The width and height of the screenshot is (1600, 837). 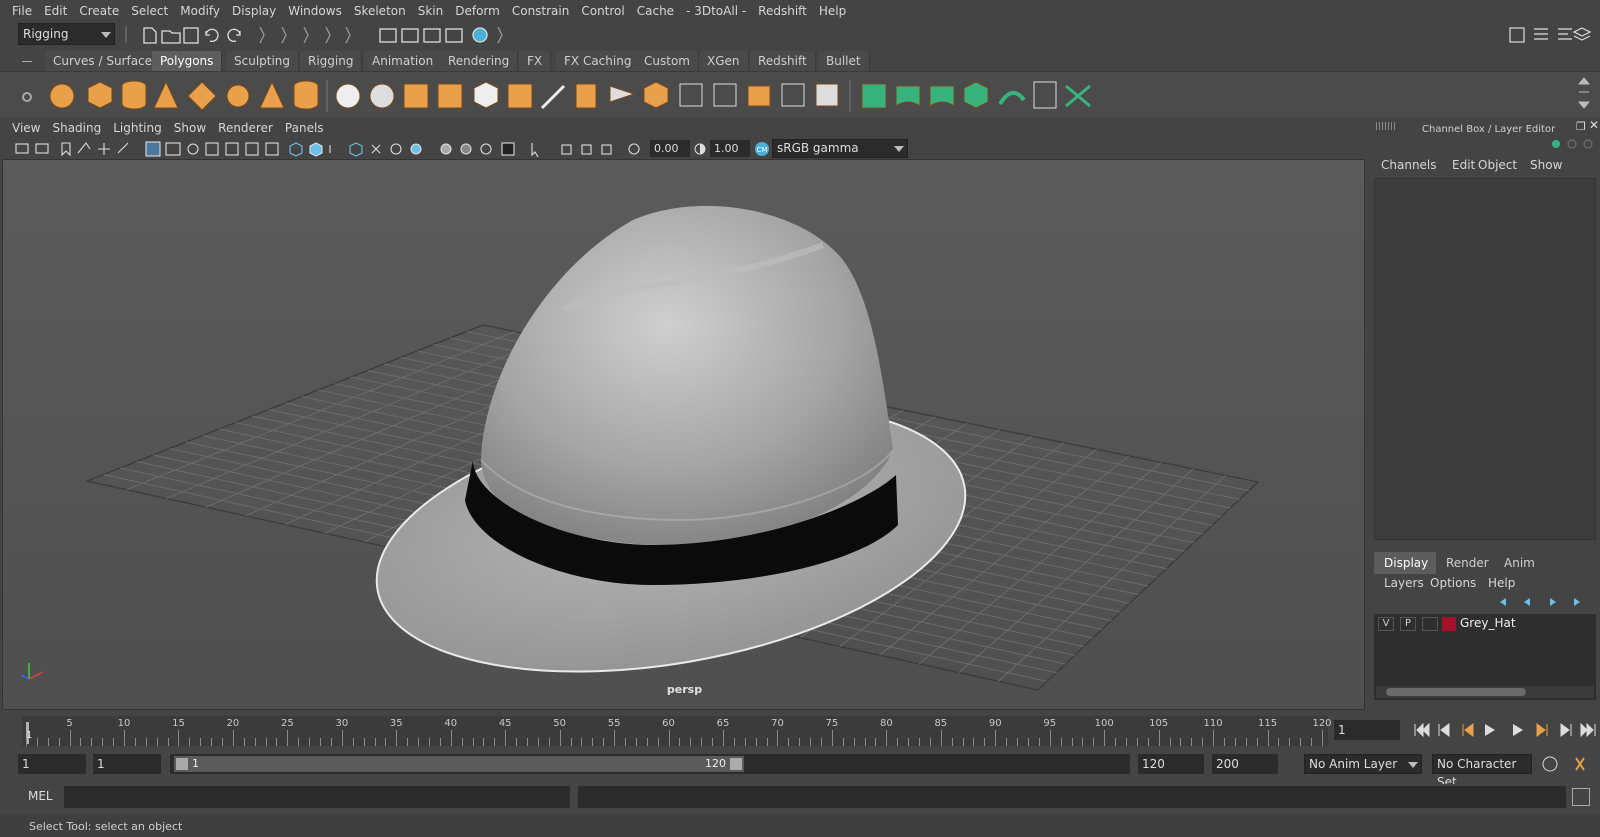 What do you see at coordinates (724, 61) in the screenshot?
I see `tab-xgen: XGen` at bounding box center [724, 61].